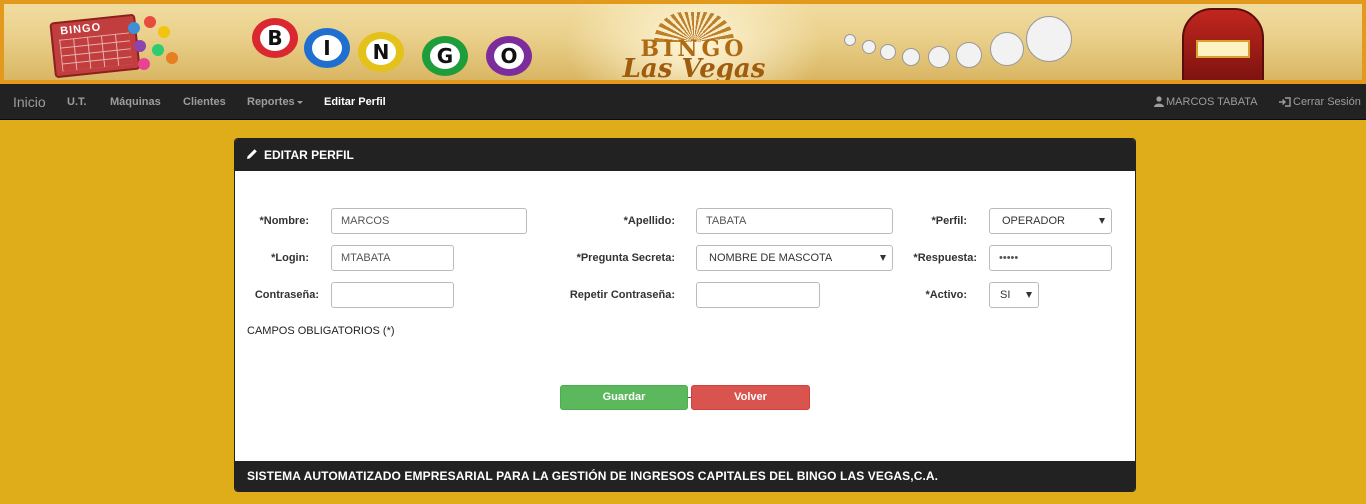 This screenshot has height=504, width=1366. I want to click on contrasena-input, so click(392, 295).